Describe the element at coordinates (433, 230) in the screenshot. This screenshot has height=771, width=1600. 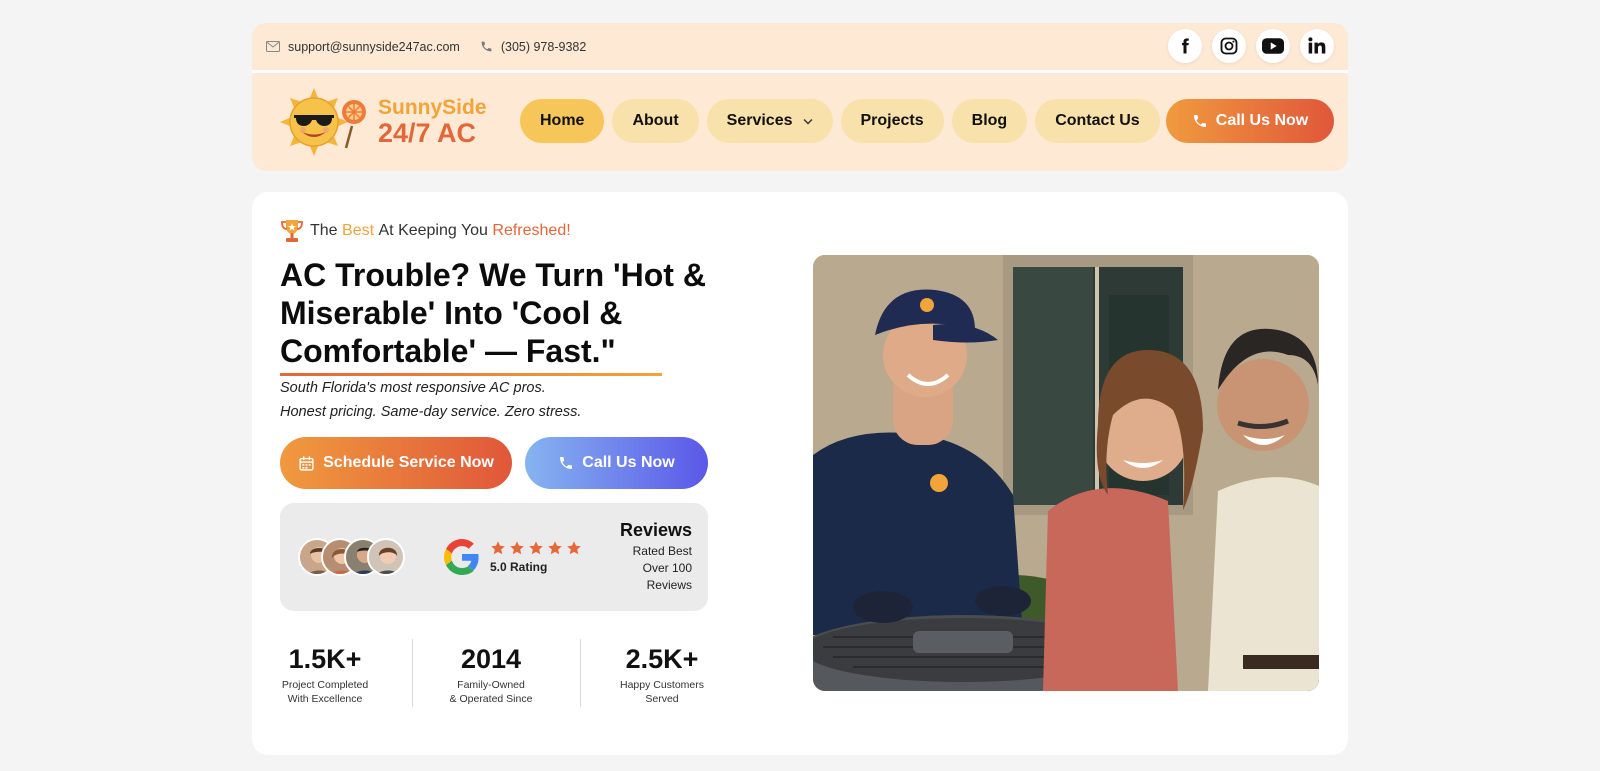
I see `tagline-mid: At Keeping You` at that location.